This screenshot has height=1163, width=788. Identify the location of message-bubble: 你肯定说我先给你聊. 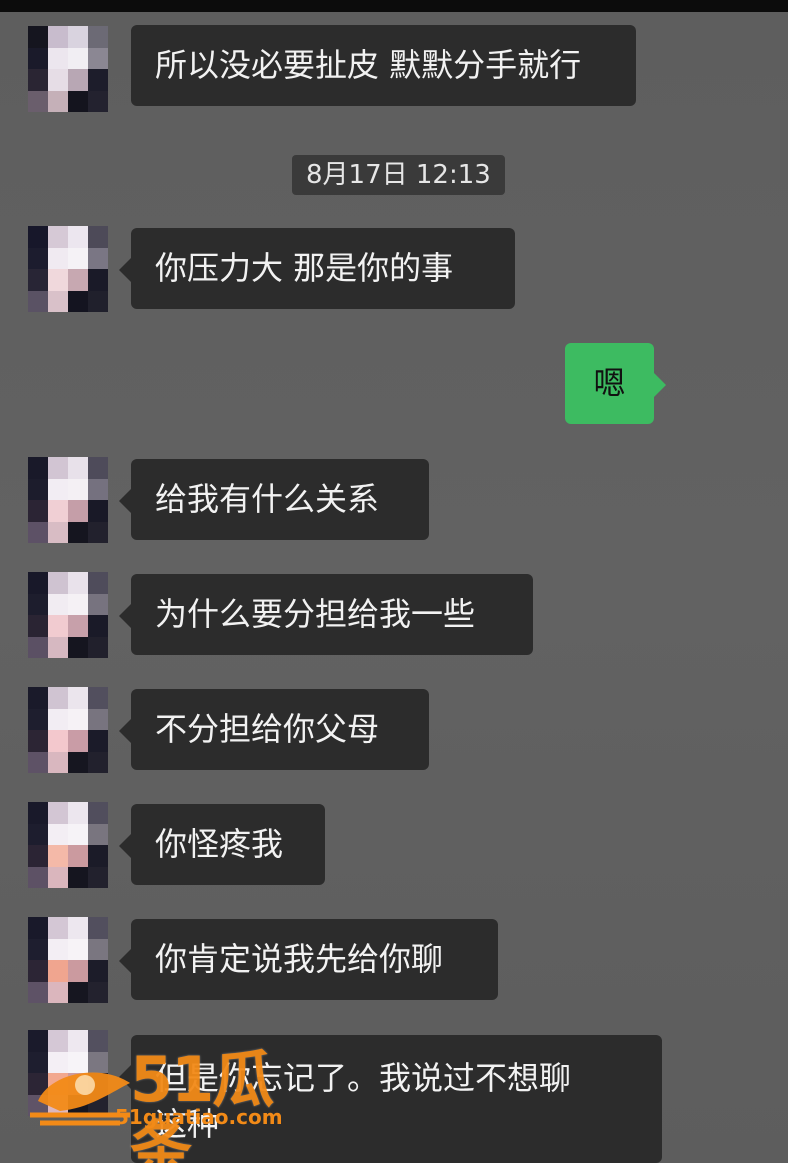
(308, 959).